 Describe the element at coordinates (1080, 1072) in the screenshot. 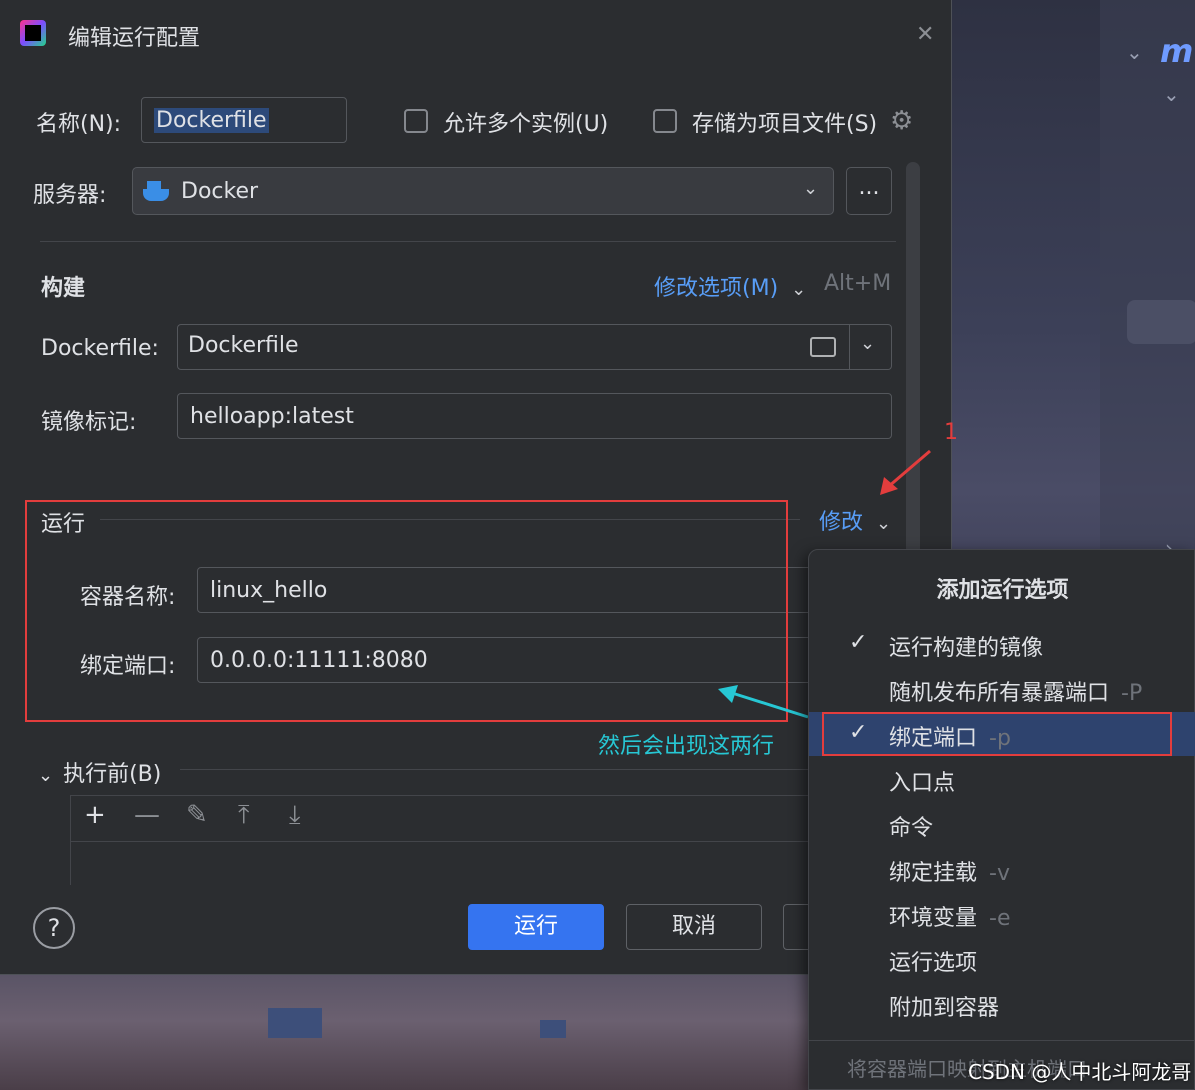

I see `watermark: CSDN @人中北斗阿龙哥` at that location.